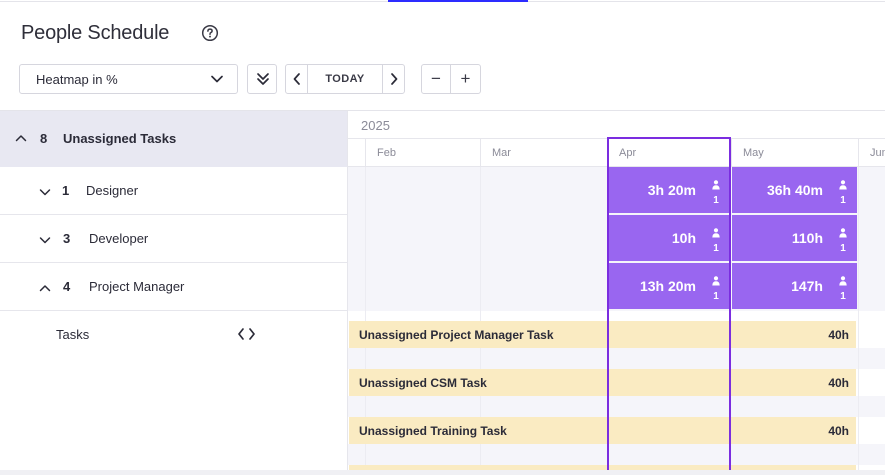 The width and height of the screenshot is (885, 475). Describe the element at coordinates (173, 191) in the screenshot. I see `role-row-designer: 1 Designer` at that location.